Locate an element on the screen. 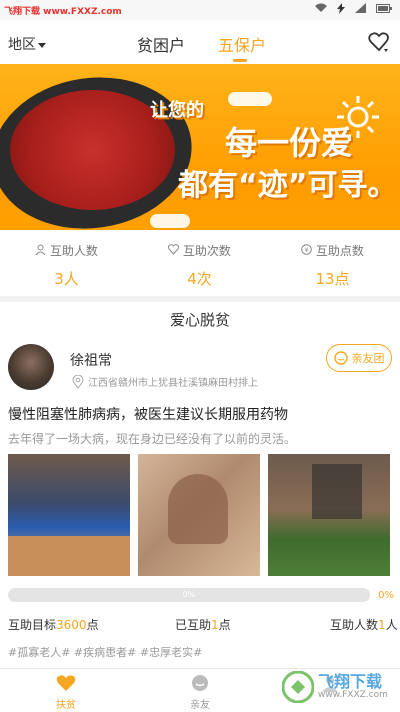 This screenshot has width=400, height=712. progress-side-text: 0% is located at coordinates (386, 595).